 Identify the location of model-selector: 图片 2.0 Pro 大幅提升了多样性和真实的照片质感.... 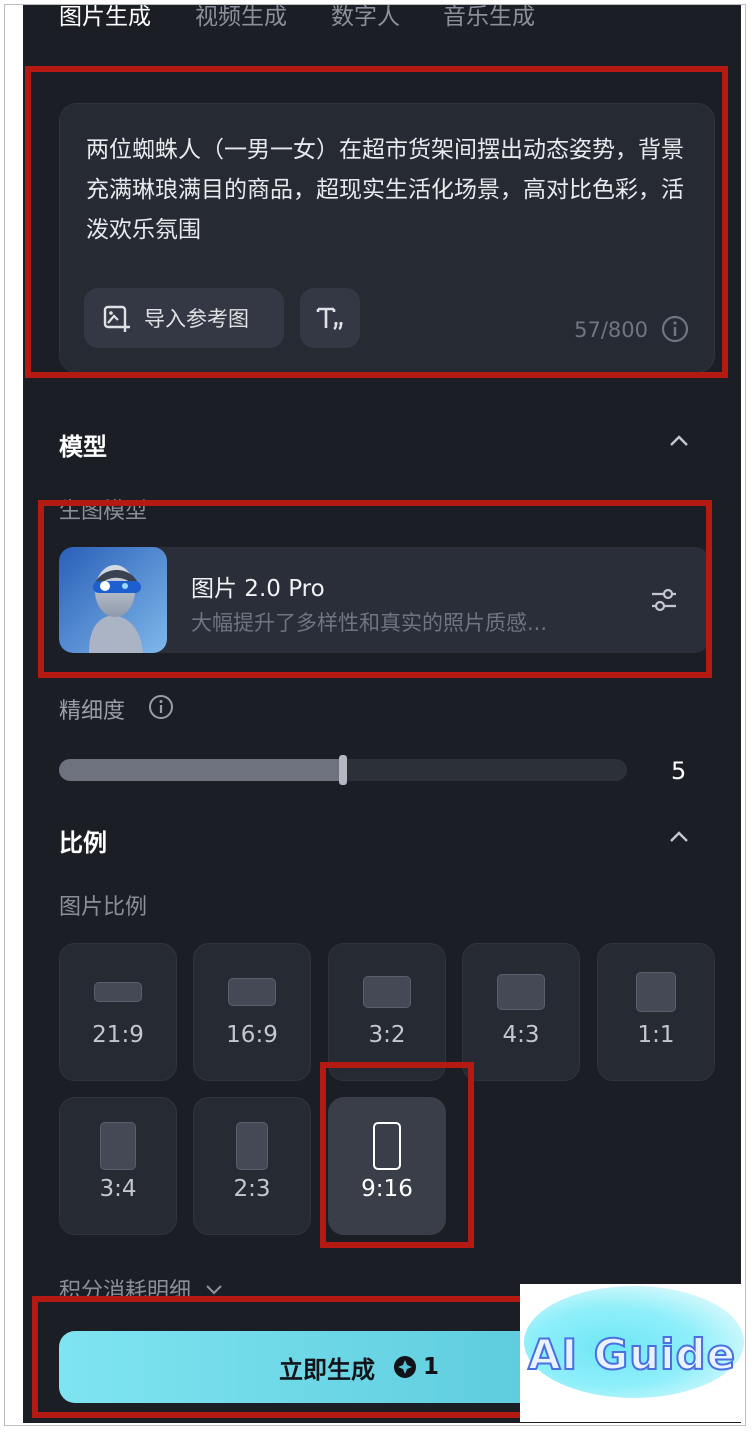
(384, 600).